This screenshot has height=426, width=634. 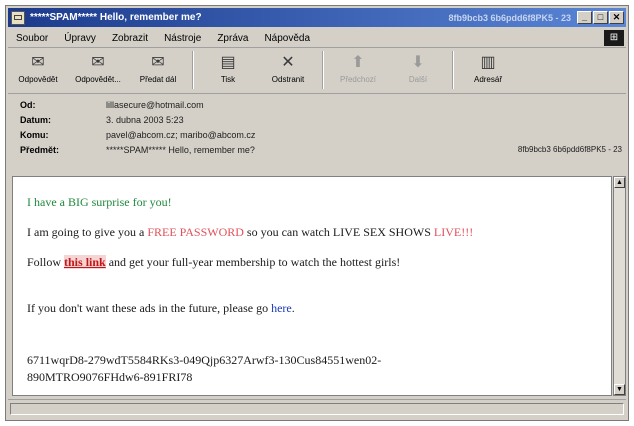 What do you see at coordinates (38, 62) in the screenshot?
I see `reply-icon: ✉` at bounding box center [38, 62].